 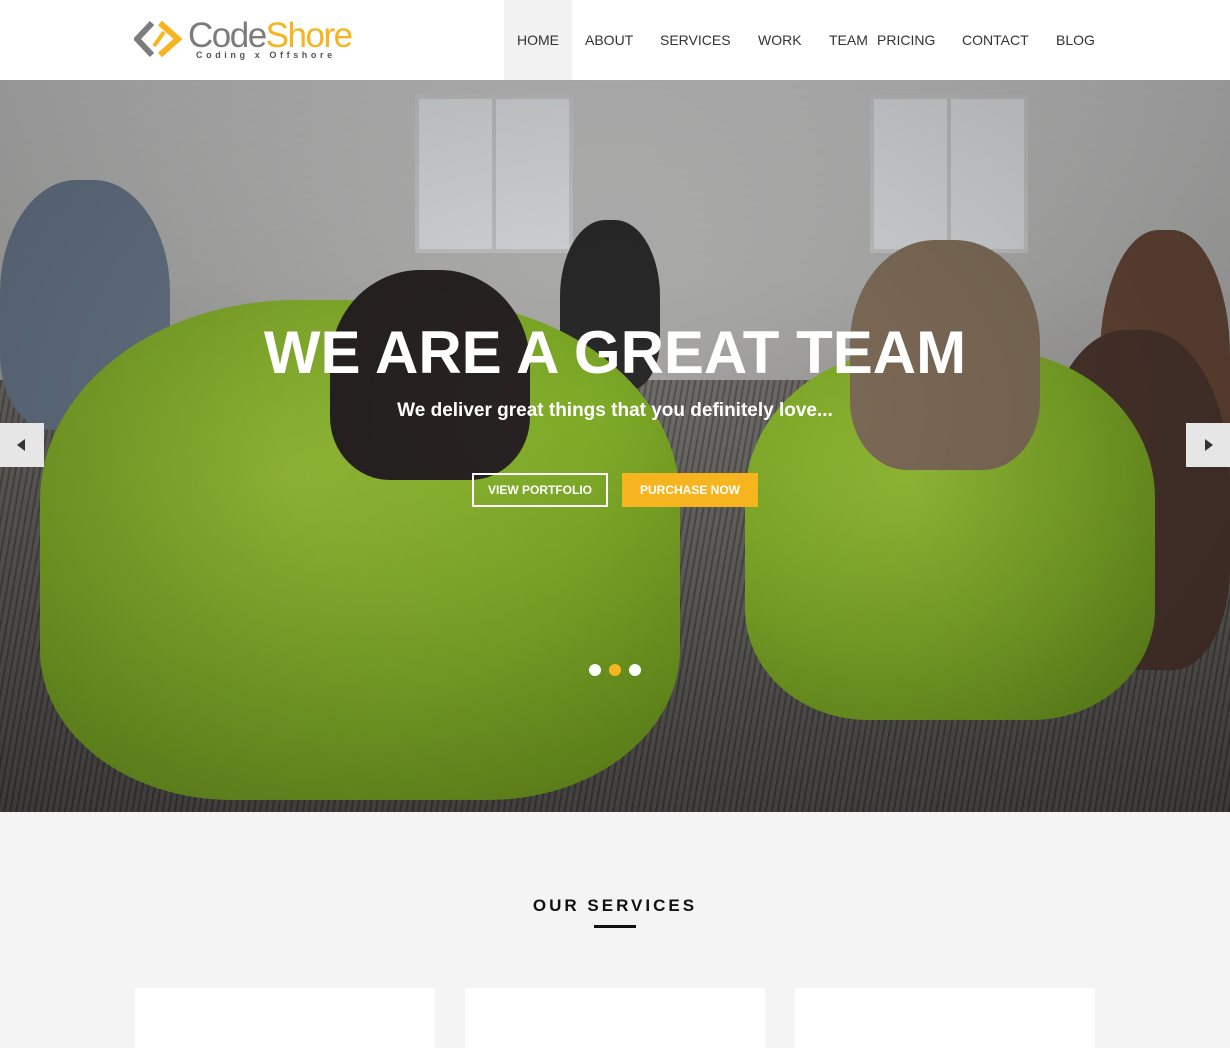 What do you see at coordinates (848, 40) in the screenshot?
I see `nav-team: TEAM` at bounding box center [848, 40].